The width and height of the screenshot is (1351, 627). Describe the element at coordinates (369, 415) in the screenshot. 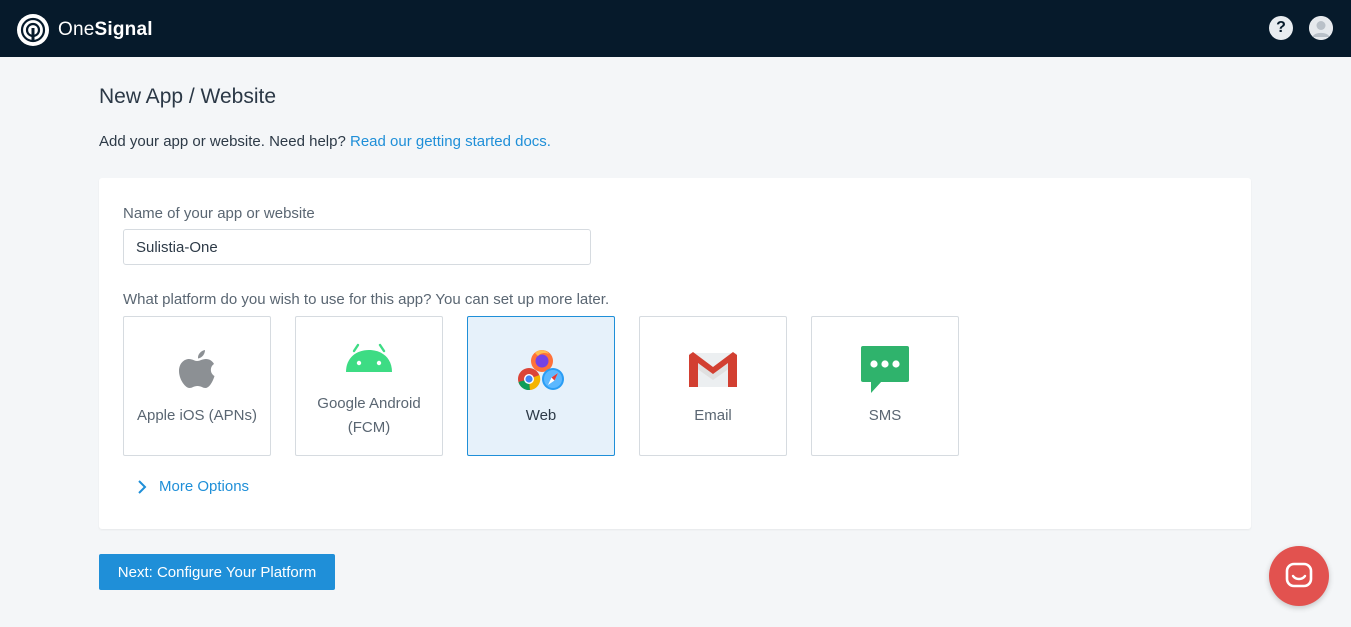

I see `platform-label-google-android: Google Android (FCM)` at that location.